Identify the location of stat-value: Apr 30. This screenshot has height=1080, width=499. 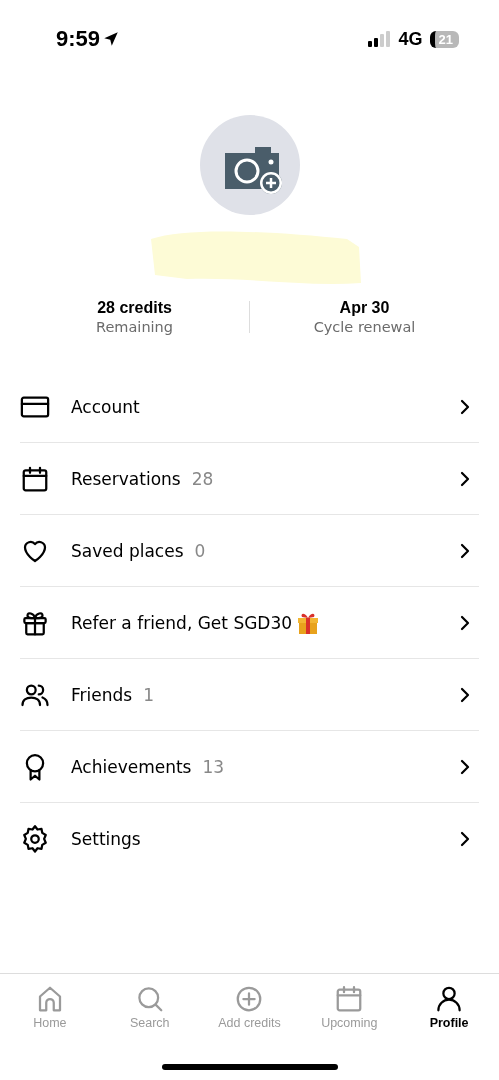
(364, 308).